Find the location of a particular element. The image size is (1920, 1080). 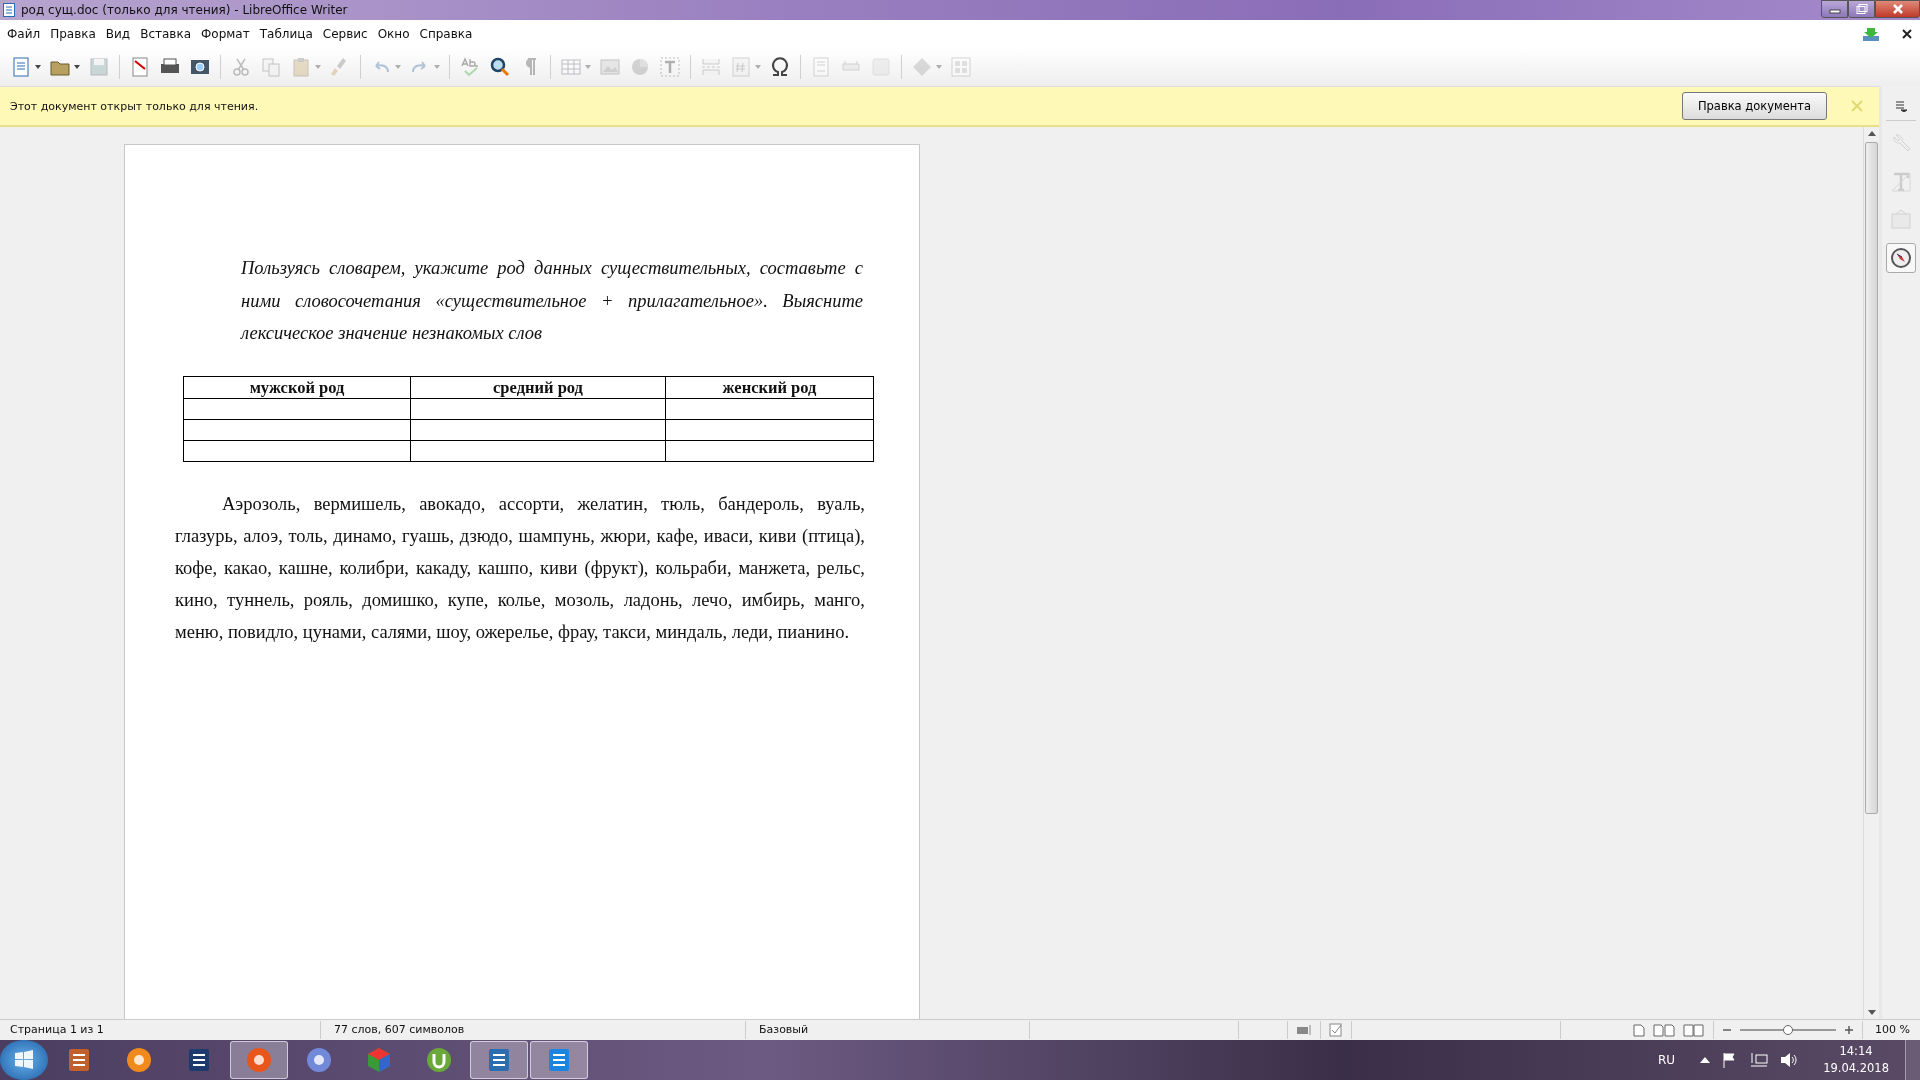

writer-icon is located at coordinates (499, 1060).